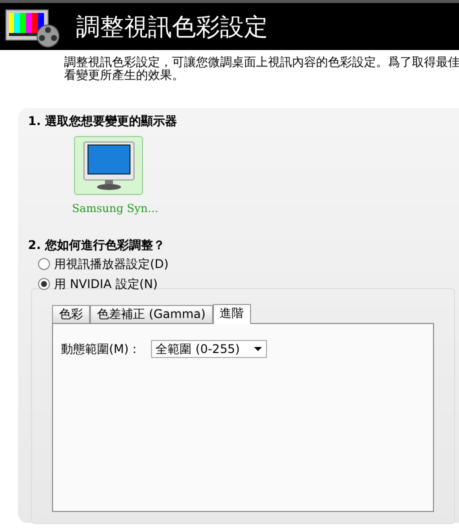  I want to click on radio-label: 用 NVIDIA 設定(N), so click(106, 283).